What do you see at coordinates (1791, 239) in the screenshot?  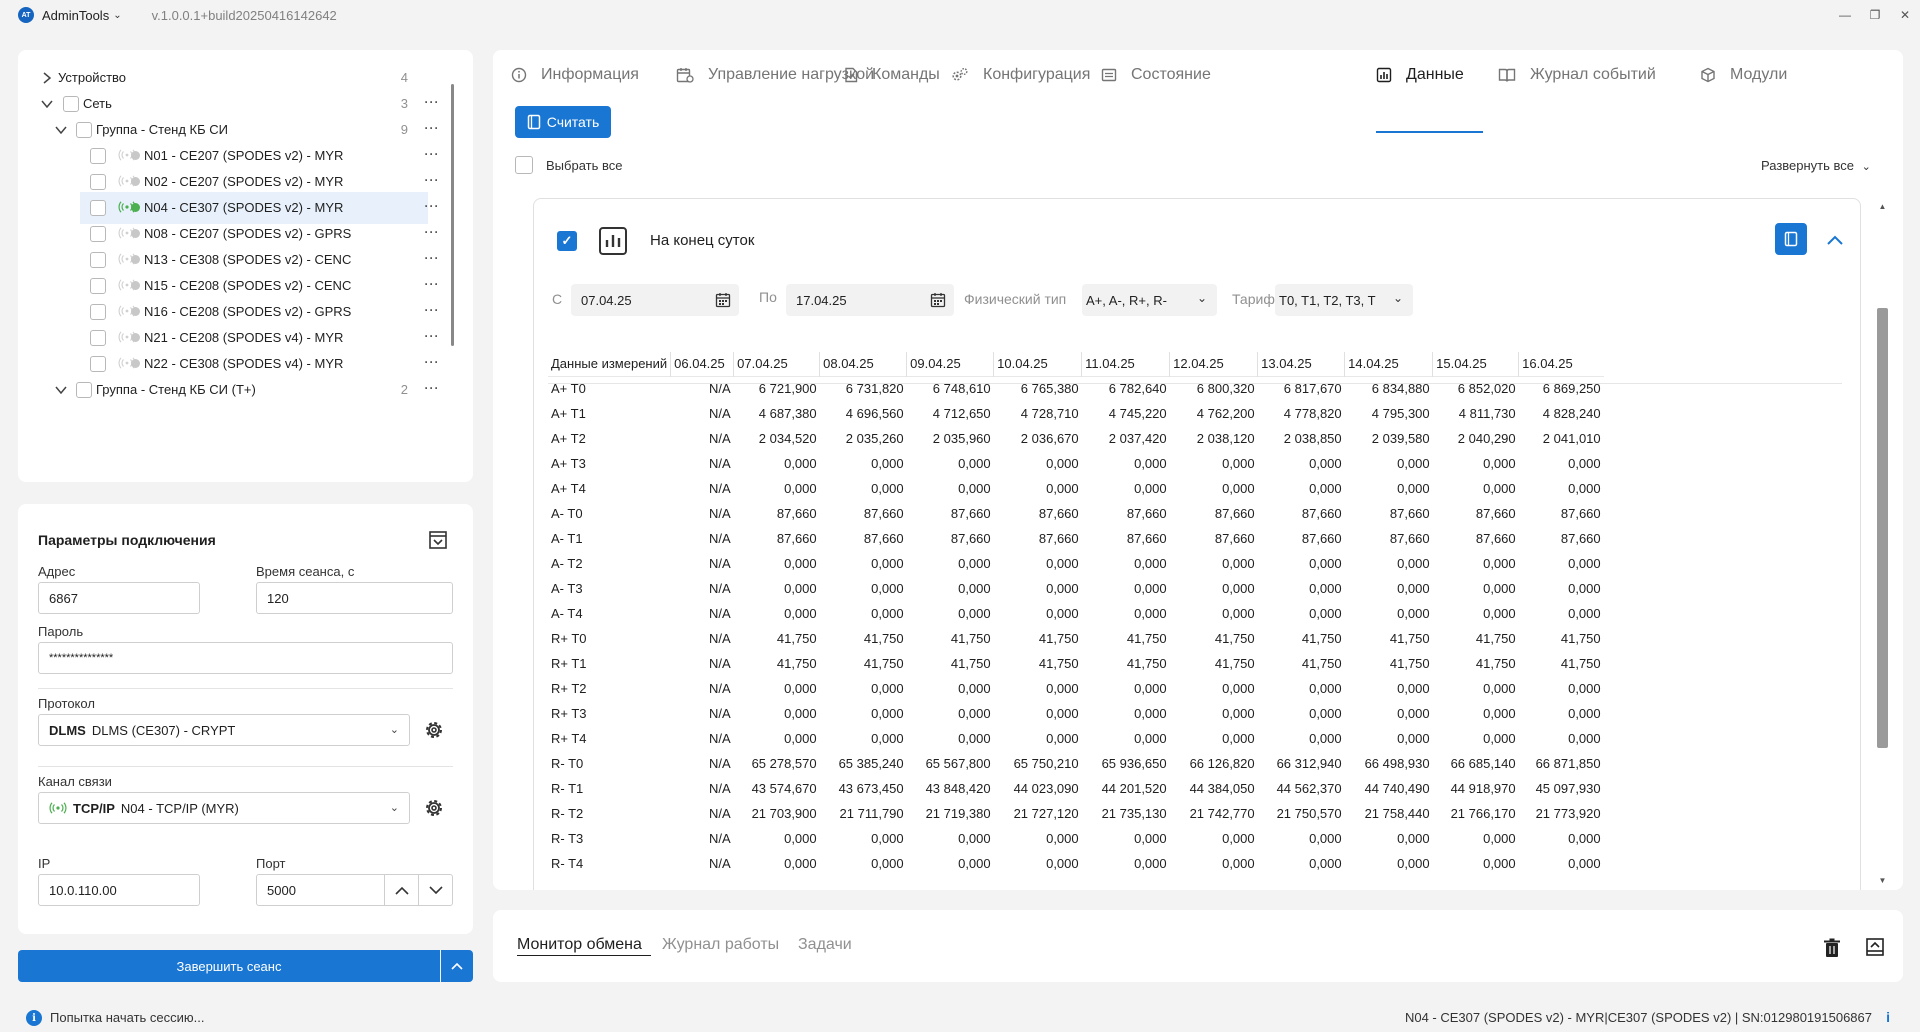 I see `section-read-button` at bounding box center [1791, 239].